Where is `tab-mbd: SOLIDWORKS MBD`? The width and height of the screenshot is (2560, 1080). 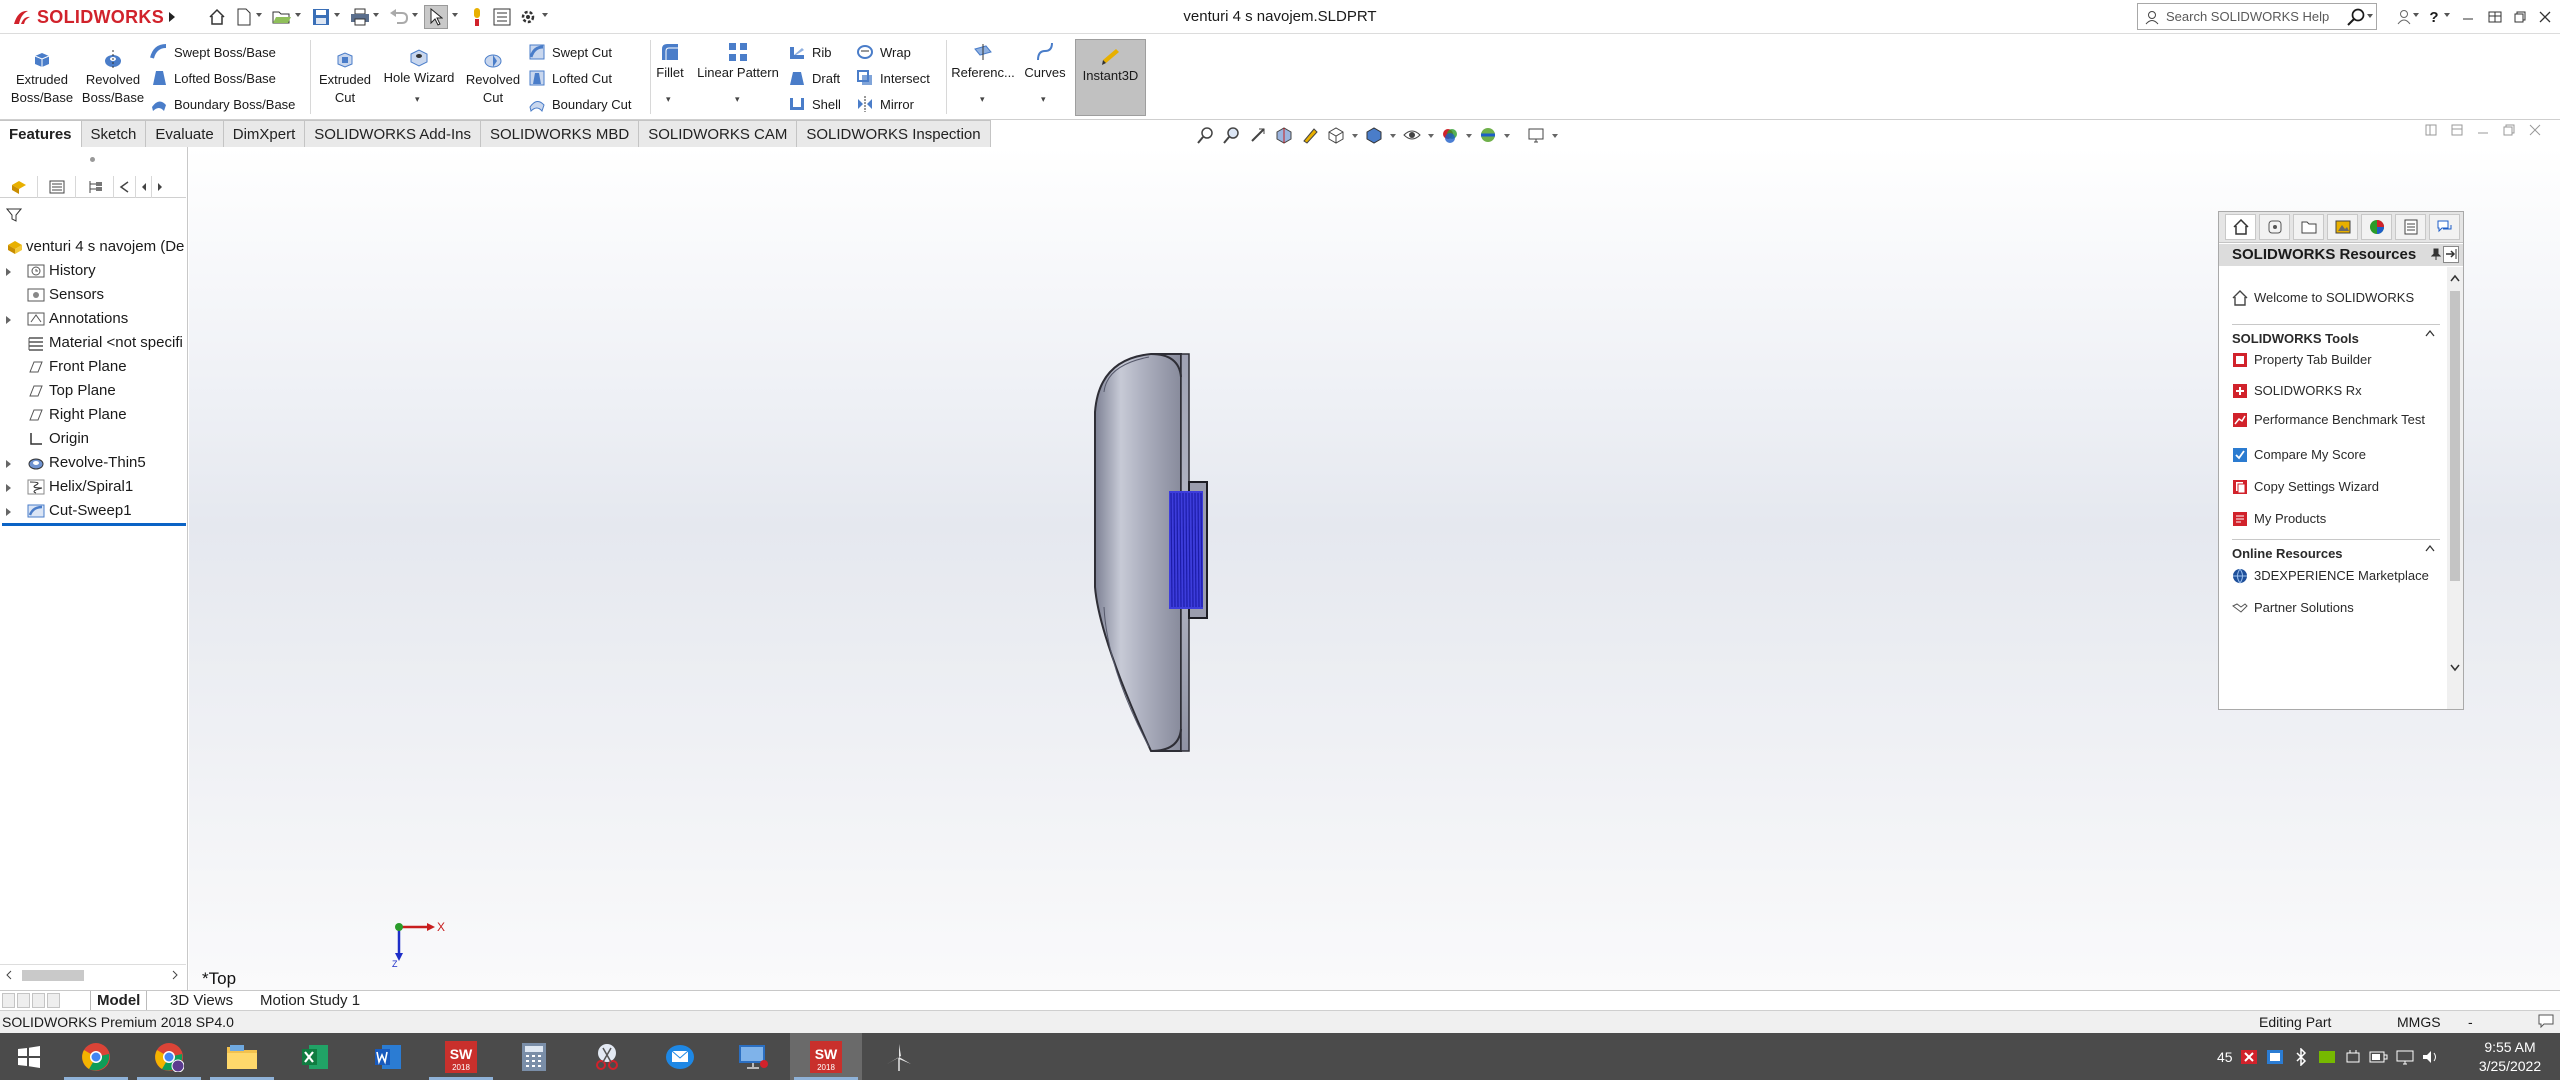 tab-mbd: SOLIDWORKS MBD is located at coordinates (560, 133).